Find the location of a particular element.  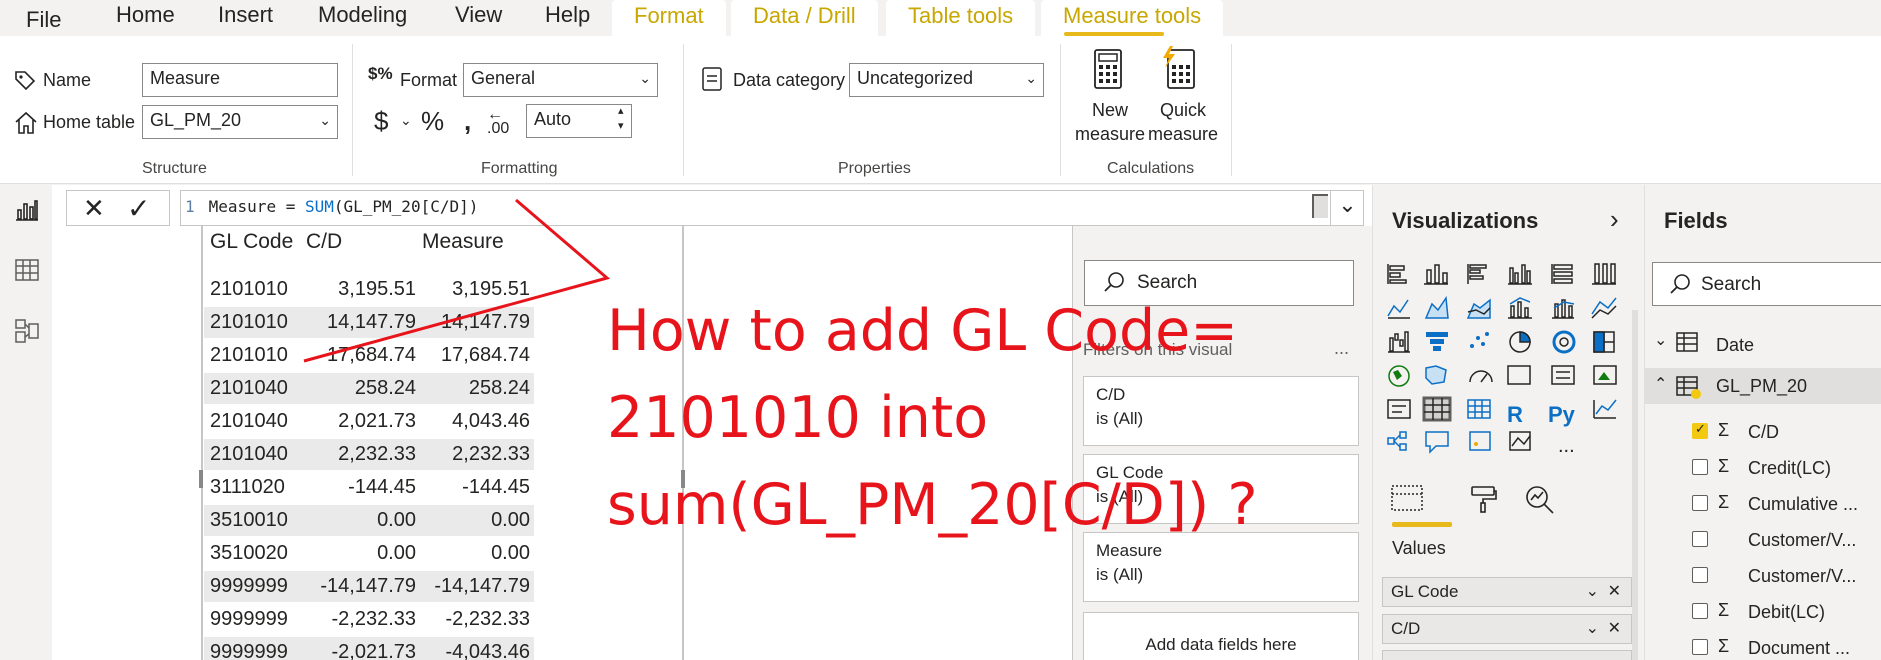

field-name: Credit(LC) is located at coordinates (1790, 468).